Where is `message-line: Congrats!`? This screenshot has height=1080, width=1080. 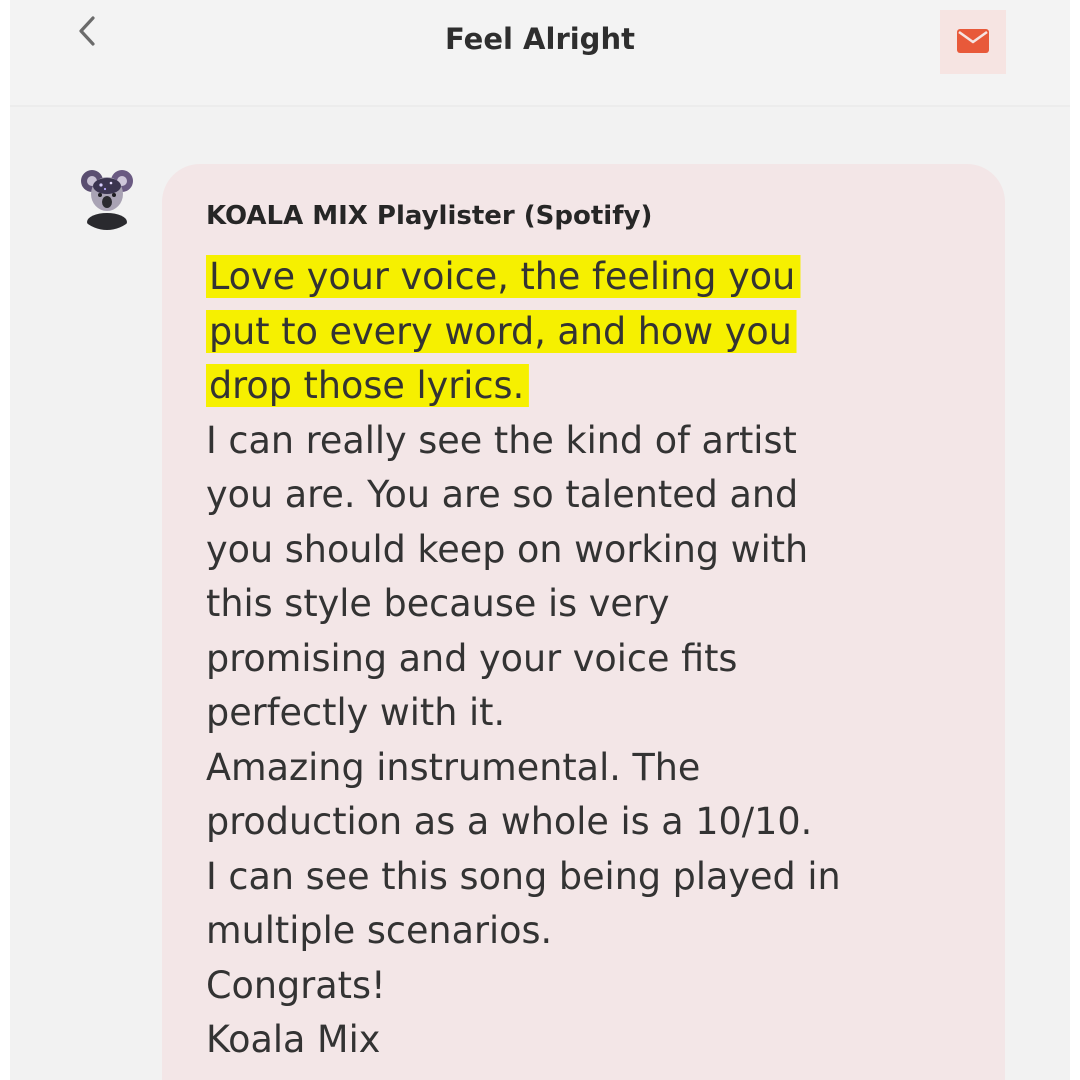 message-line: Congrats! is located at coordinates (296, 985).